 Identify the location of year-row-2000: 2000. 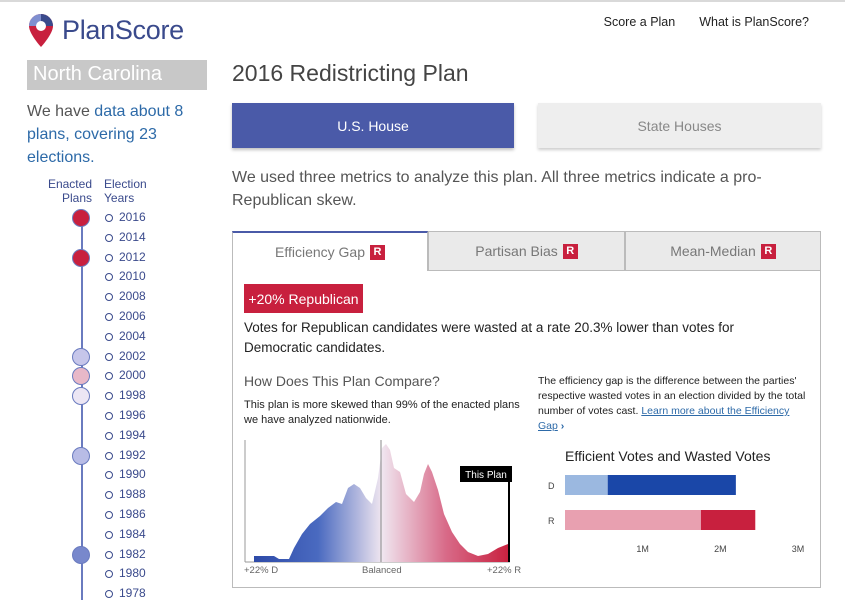
(100, 376).